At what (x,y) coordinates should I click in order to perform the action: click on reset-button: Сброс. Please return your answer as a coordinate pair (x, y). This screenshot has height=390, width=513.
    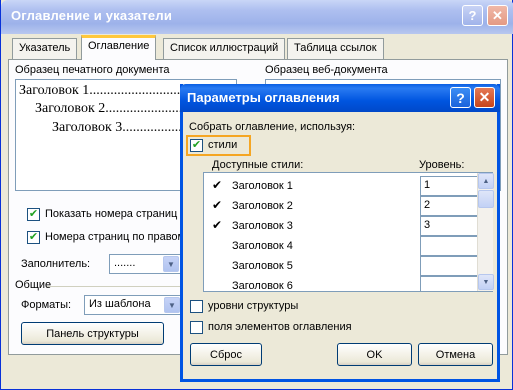
    Looking at the image, I should click on (226, 354).